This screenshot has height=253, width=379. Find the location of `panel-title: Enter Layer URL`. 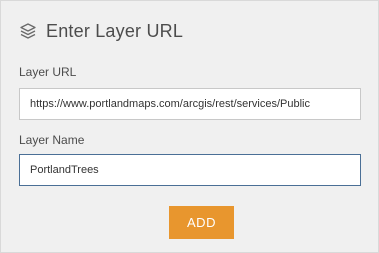

panel-title: Enter Layer URL is located at coordinates (115, 30).